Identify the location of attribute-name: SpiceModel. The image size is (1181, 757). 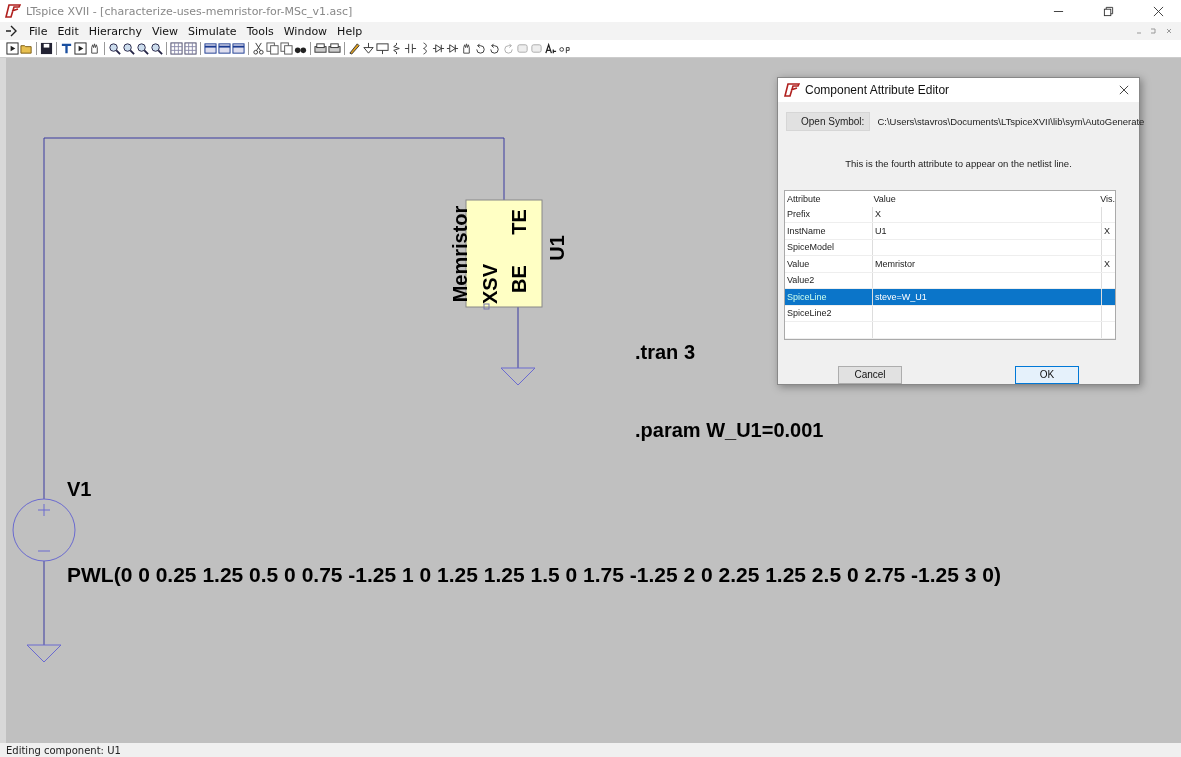
(829, 247).